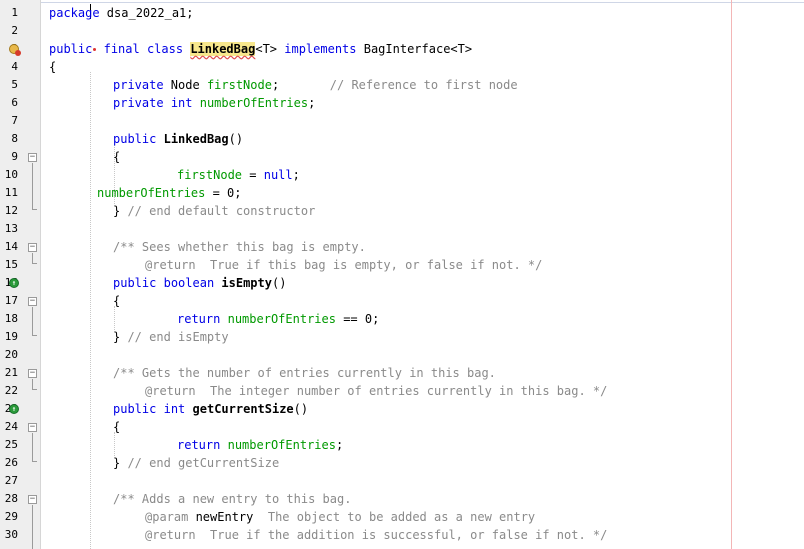 Image resolution: width=804 pixels, height=549 pixels. What do you see at coordinates (402, 409) in the screenshot?
I see `code-line: 23public int getCurrentSize()` at bounding box center [402, 409].